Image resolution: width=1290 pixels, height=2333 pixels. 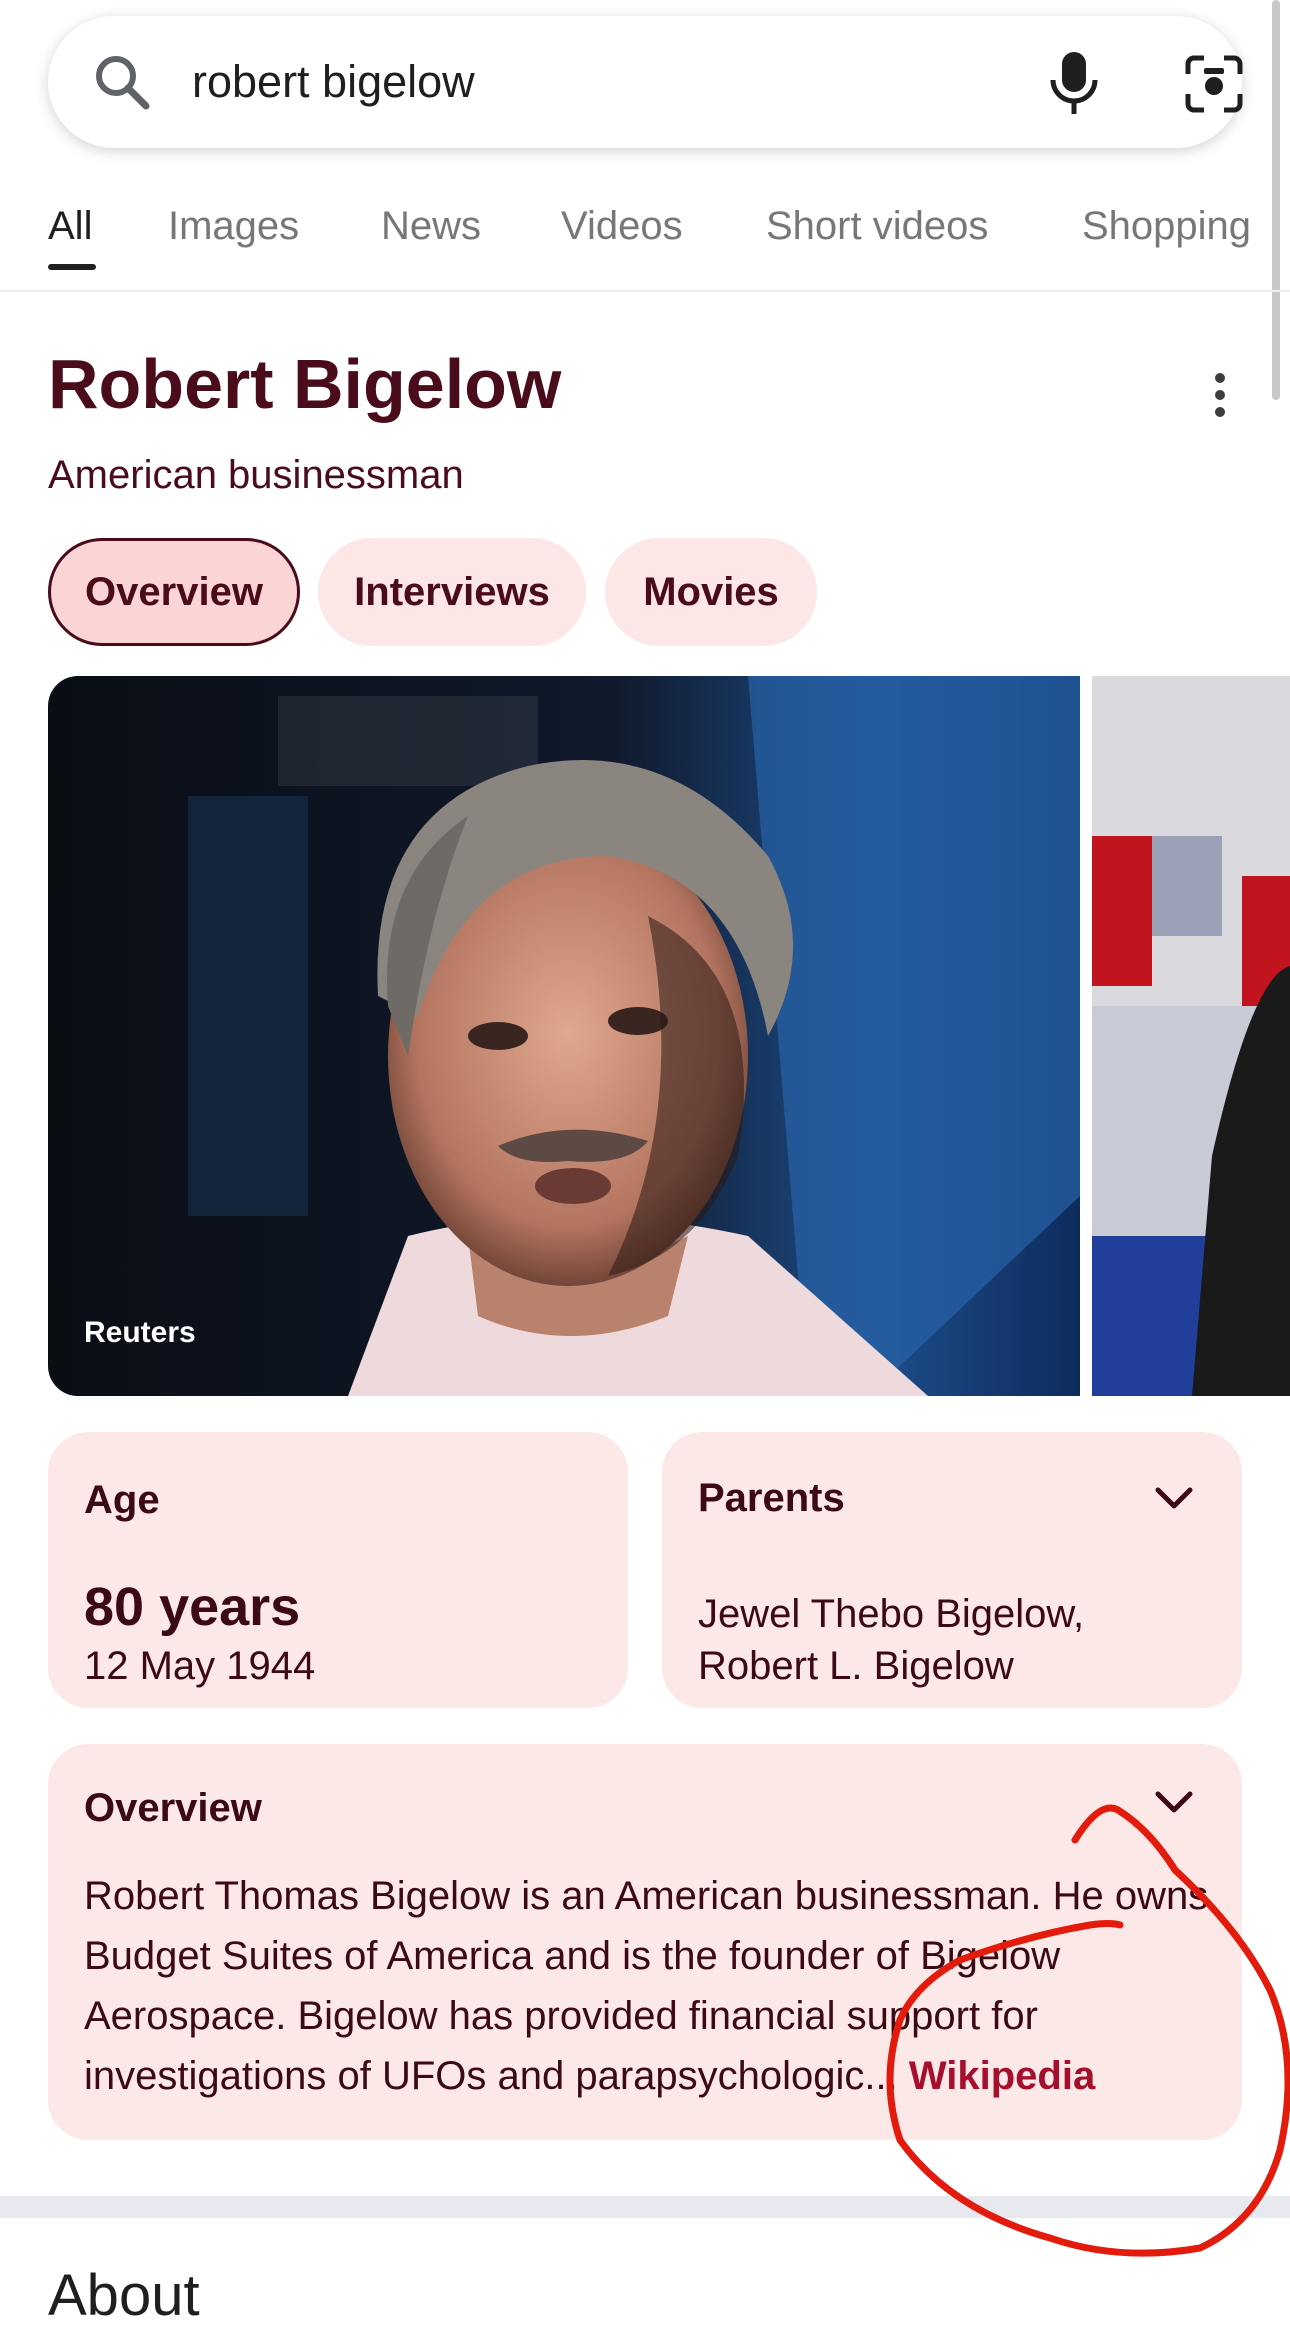 I want to click on tab-images: Images, so click(x=233, y=226).